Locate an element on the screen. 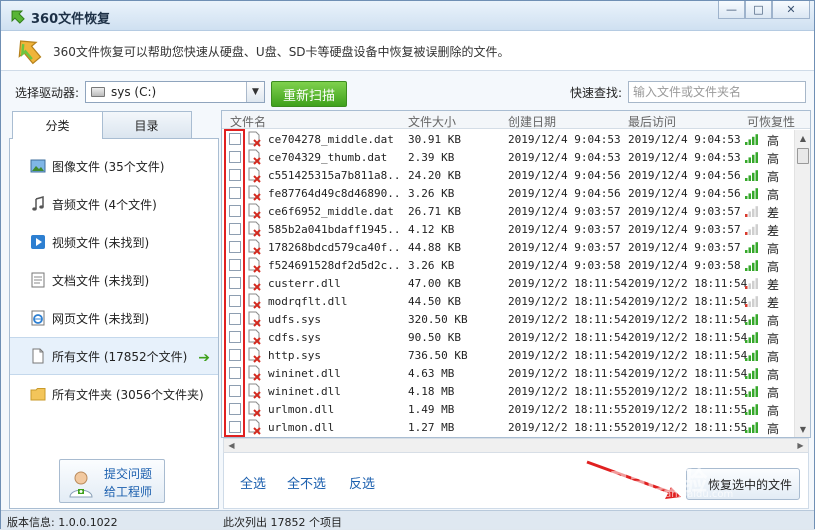  scroll-down-icon: ▼ is located at coordinates (802, 429).